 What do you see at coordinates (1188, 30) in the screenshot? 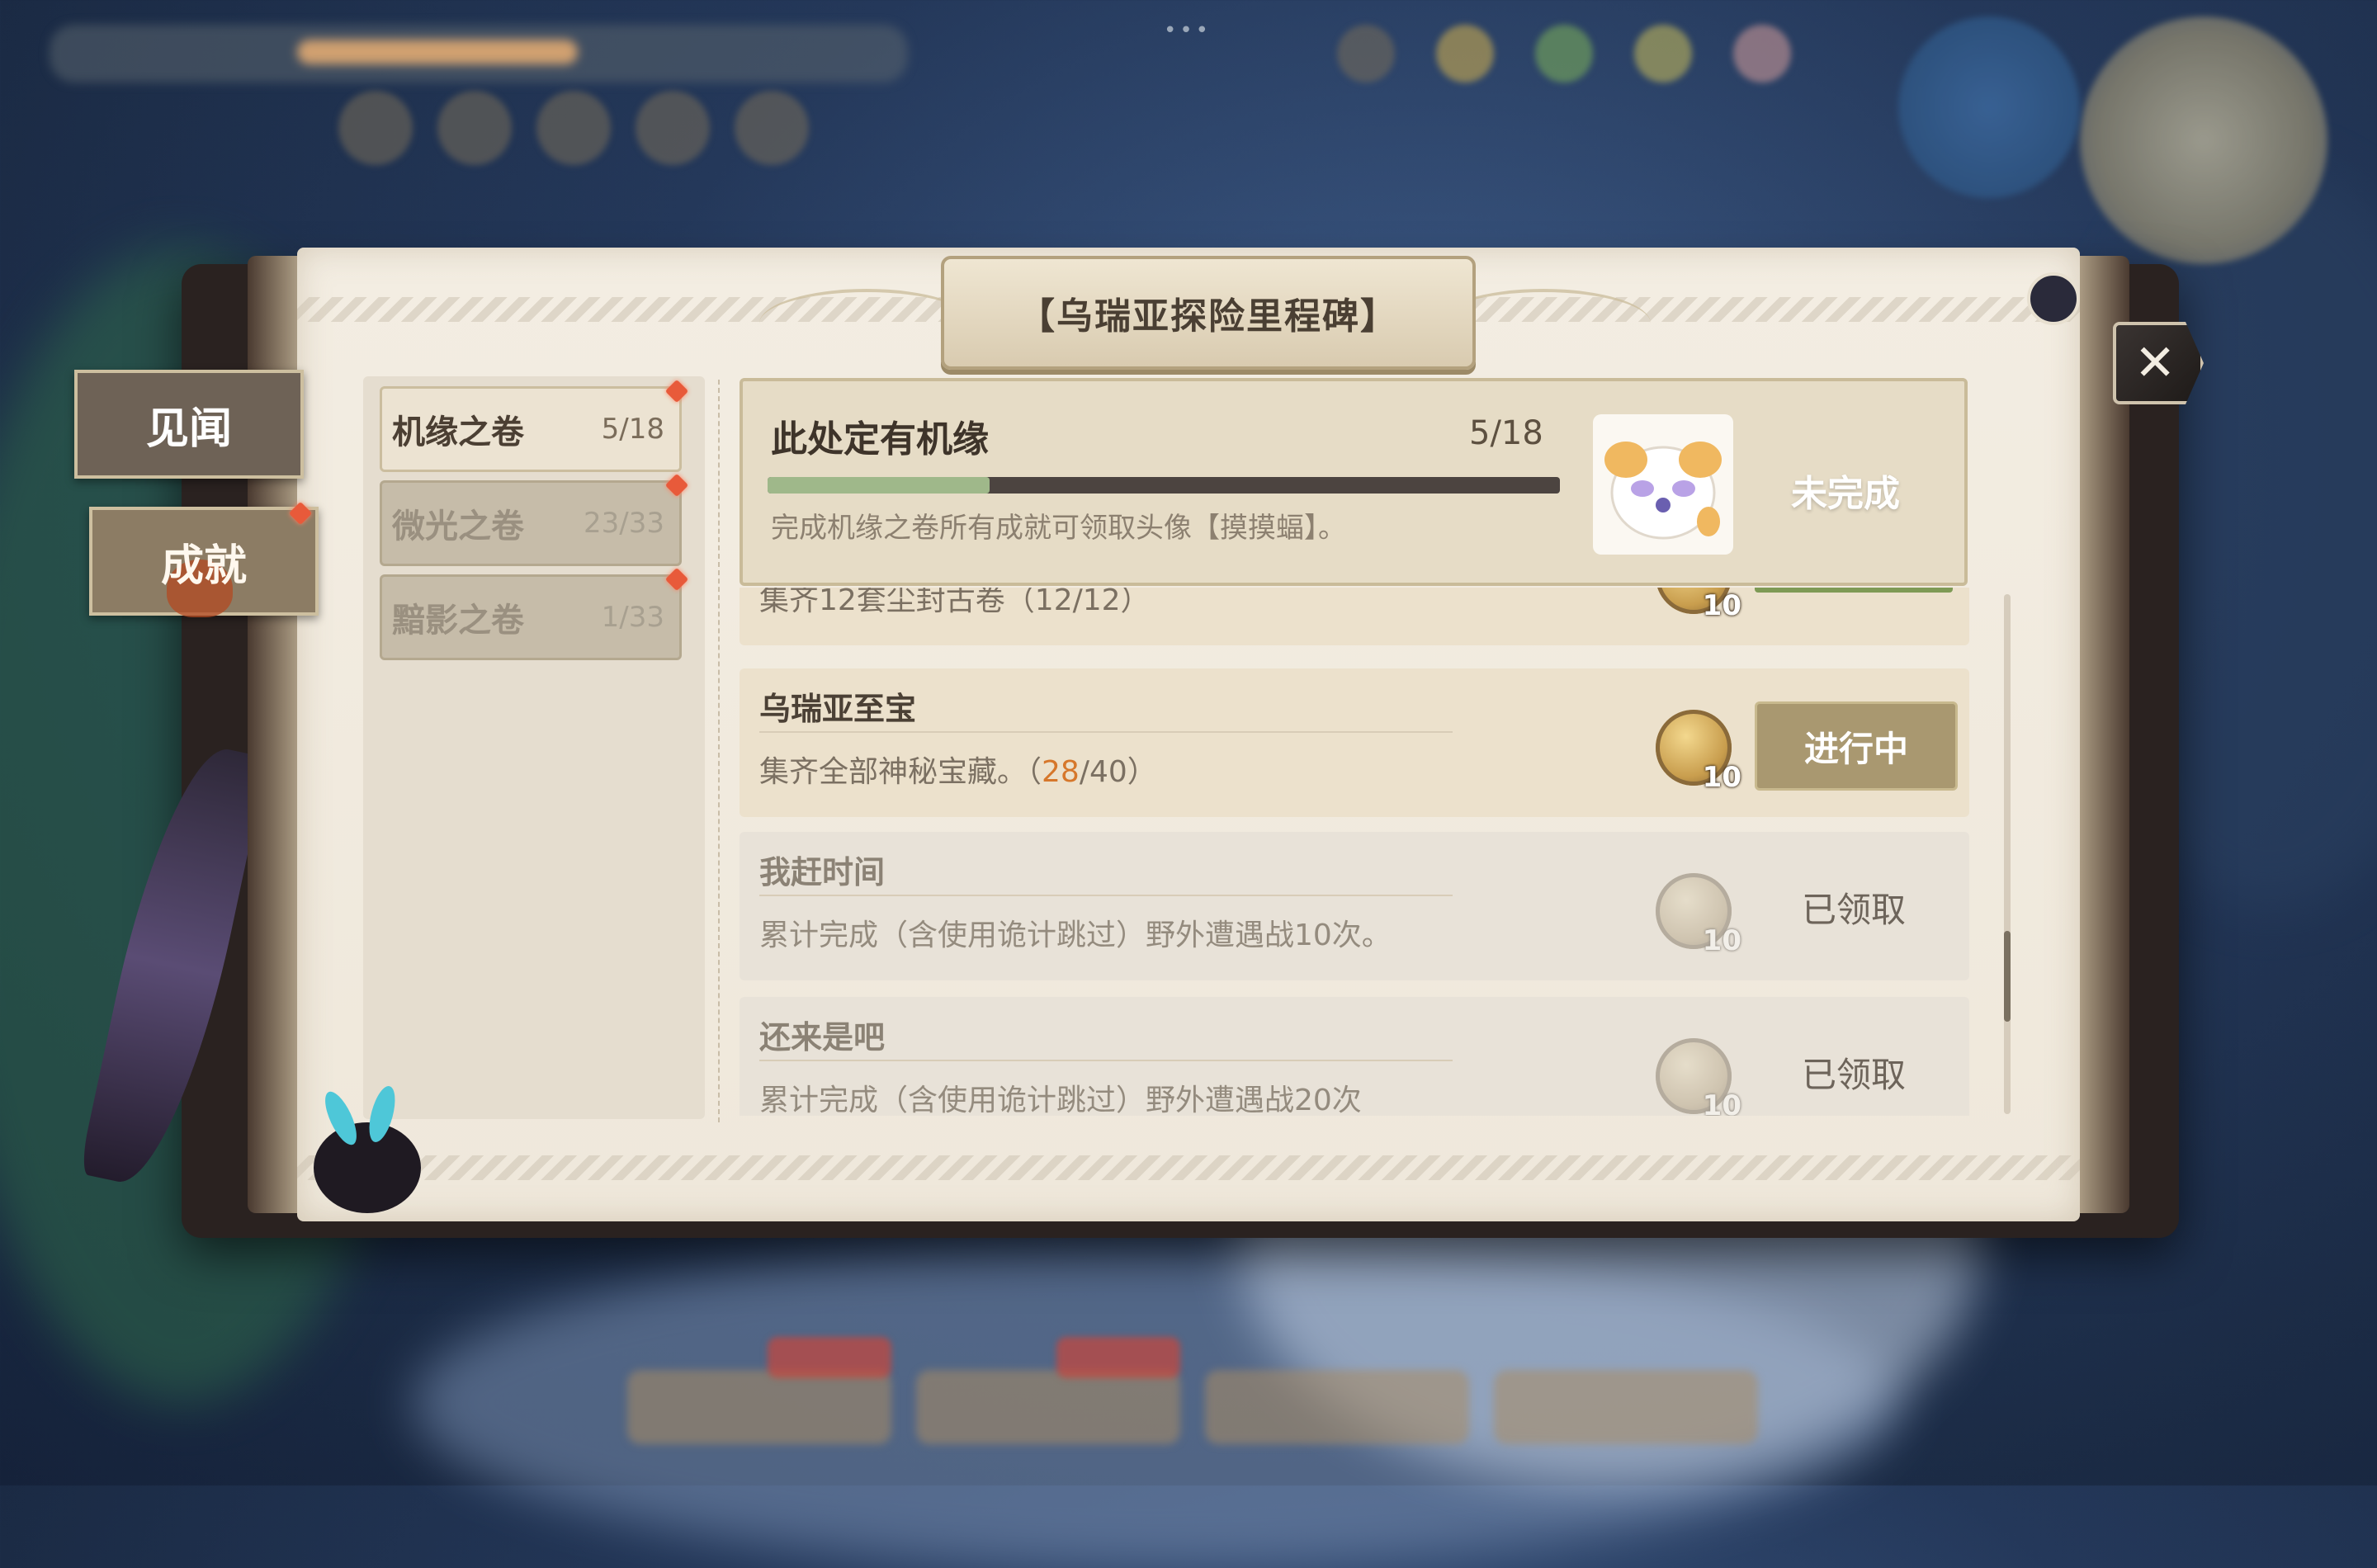
I see `more-dots-icon: •••` at bounding box center [1188, 30].